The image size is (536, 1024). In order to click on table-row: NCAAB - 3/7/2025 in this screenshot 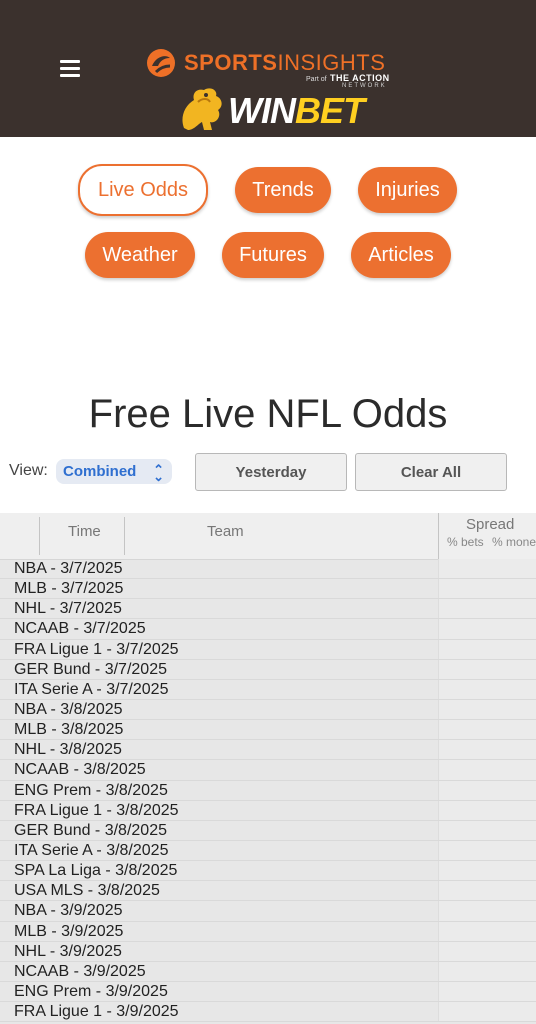, I will do `click(268, 629)`.